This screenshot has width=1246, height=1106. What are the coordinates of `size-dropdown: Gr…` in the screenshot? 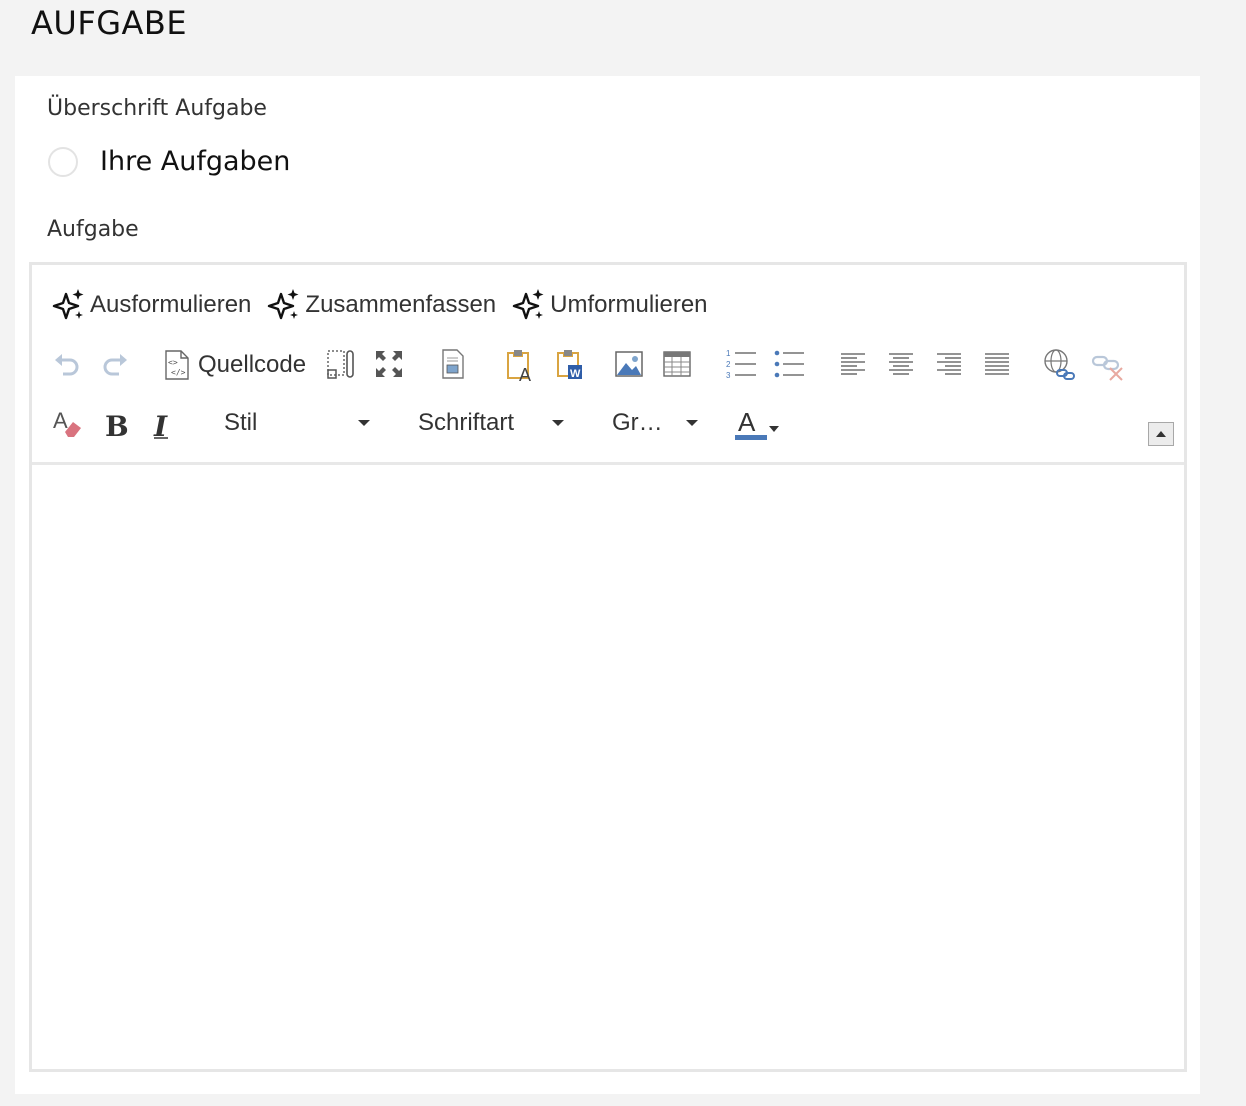 It's located at (655, 423).